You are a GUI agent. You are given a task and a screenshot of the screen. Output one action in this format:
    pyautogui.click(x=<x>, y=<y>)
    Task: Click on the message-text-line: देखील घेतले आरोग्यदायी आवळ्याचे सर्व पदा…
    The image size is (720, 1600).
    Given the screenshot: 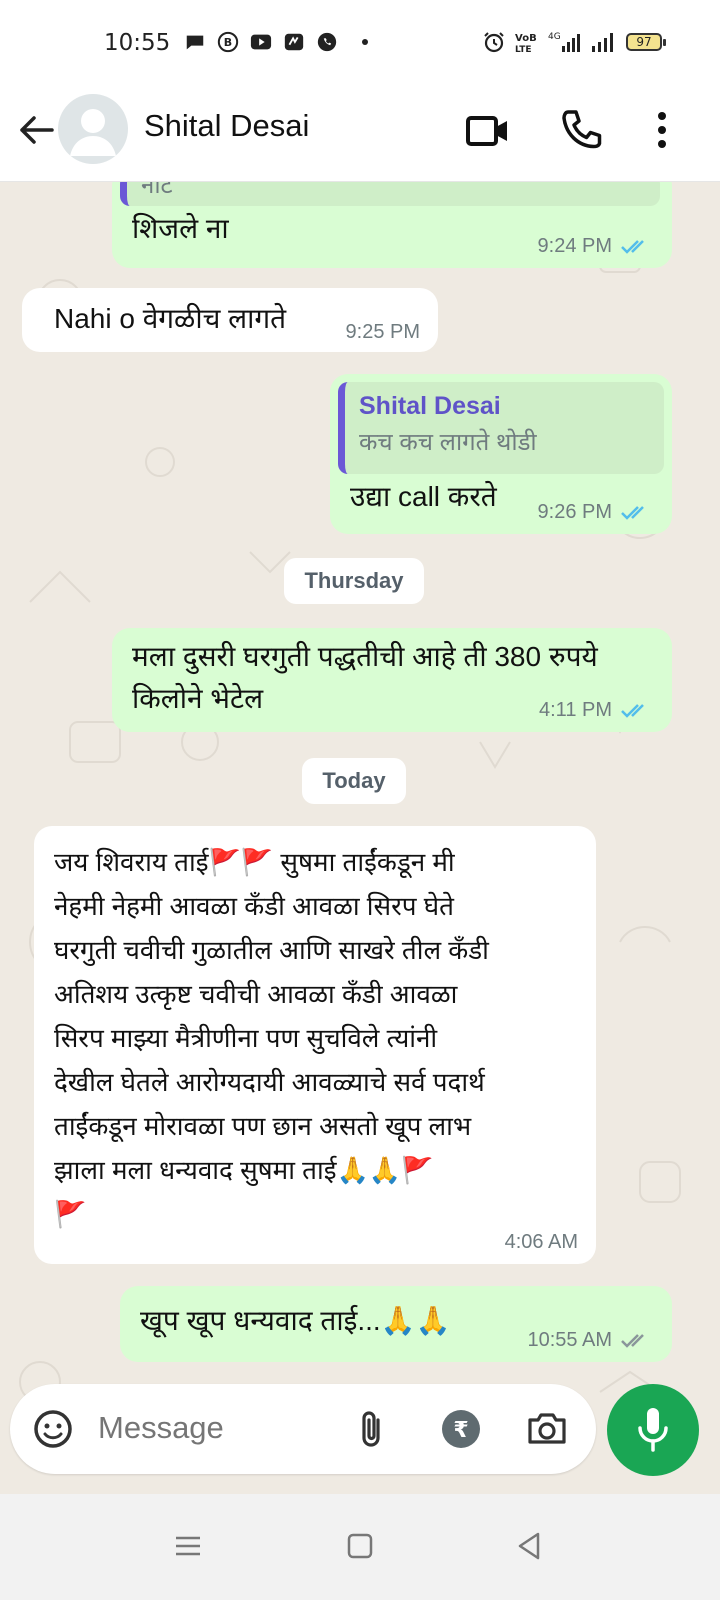 What is the action you would take?
    pyautogui.click(x=269, y=1082)
    